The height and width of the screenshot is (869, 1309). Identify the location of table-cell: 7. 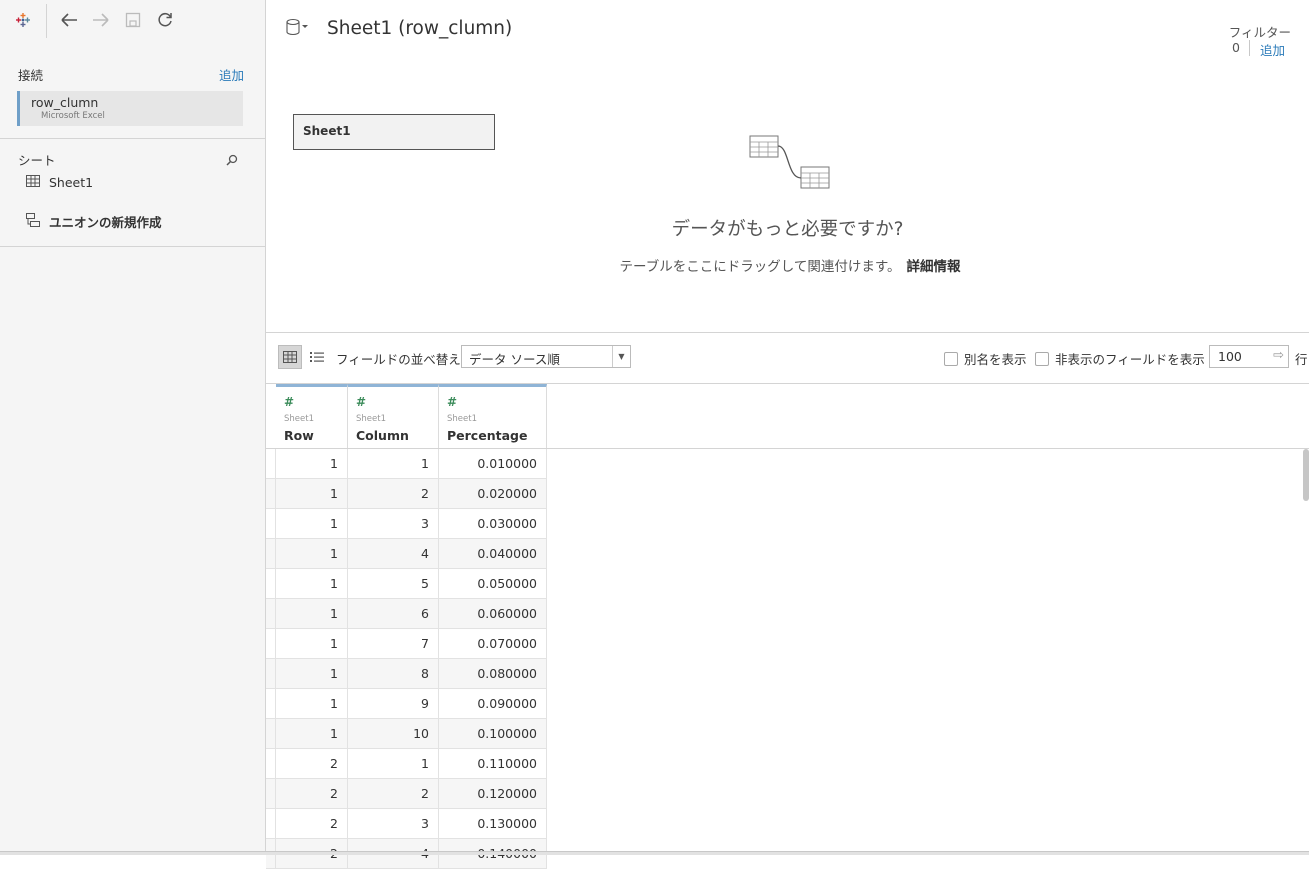
(393, 643).